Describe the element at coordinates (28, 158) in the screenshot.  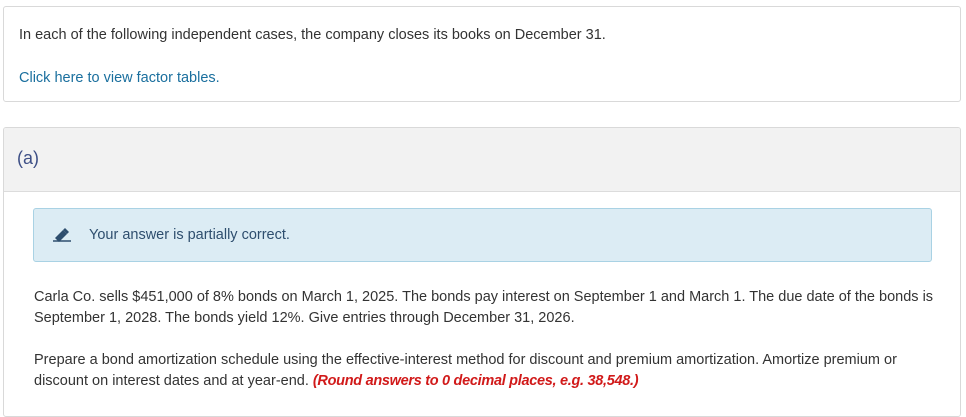
I see `part-label: (a)` at that location.